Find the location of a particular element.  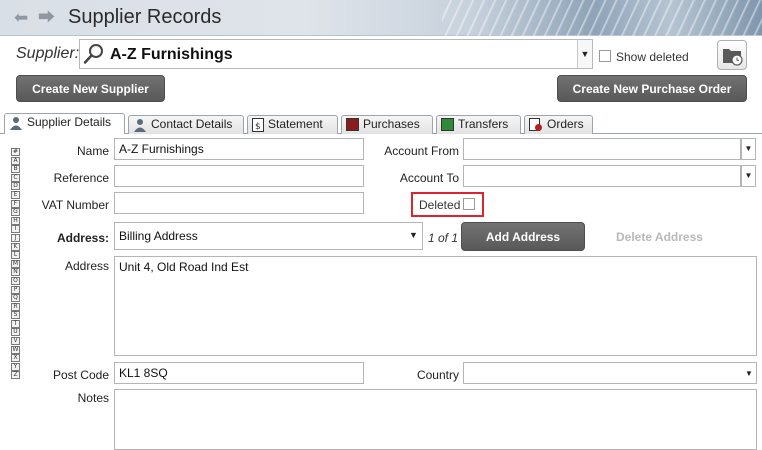

alpha-index-letter: # is located at coordinates (15, 152).